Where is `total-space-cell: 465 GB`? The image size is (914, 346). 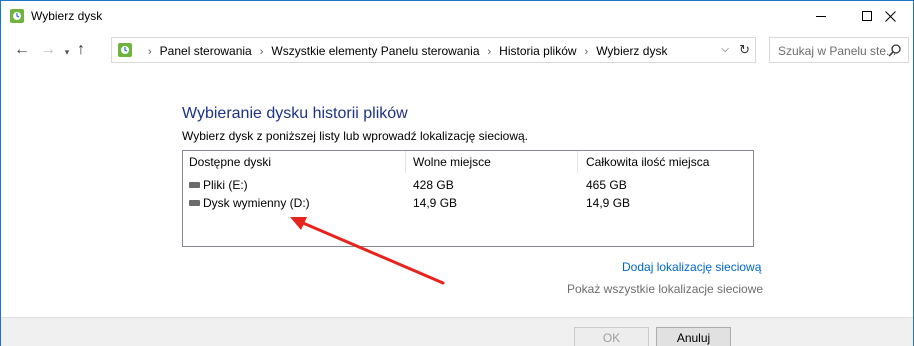
total-space-cell: 465 GB is located at coordinates (606, 185).